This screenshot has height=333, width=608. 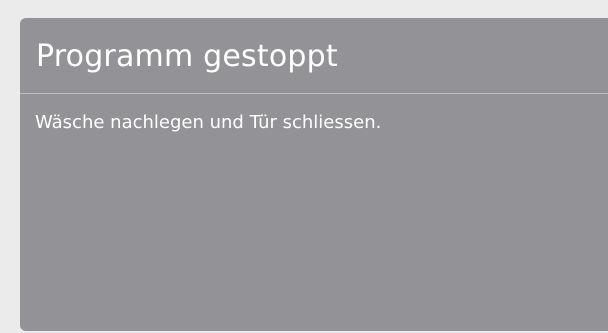 I want to click on dialog-title: Programm gestoppt, so click(x=187, y=56).